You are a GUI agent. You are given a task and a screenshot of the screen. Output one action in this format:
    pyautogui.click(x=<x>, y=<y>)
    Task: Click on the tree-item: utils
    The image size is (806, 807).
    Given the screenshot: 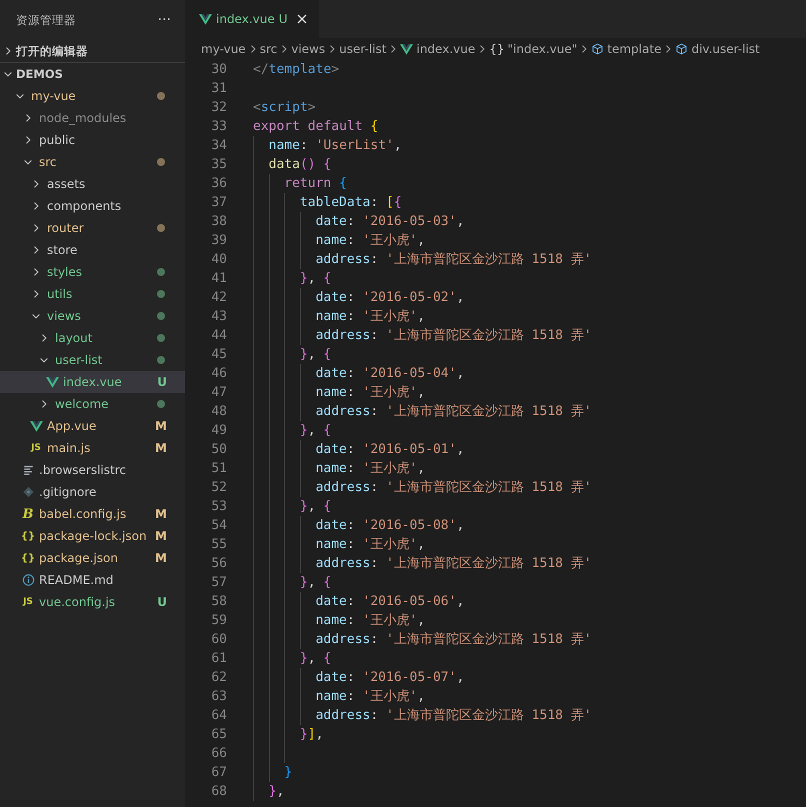 What is the action you would take?
    pyautogui.click(x=92, y=294)
    